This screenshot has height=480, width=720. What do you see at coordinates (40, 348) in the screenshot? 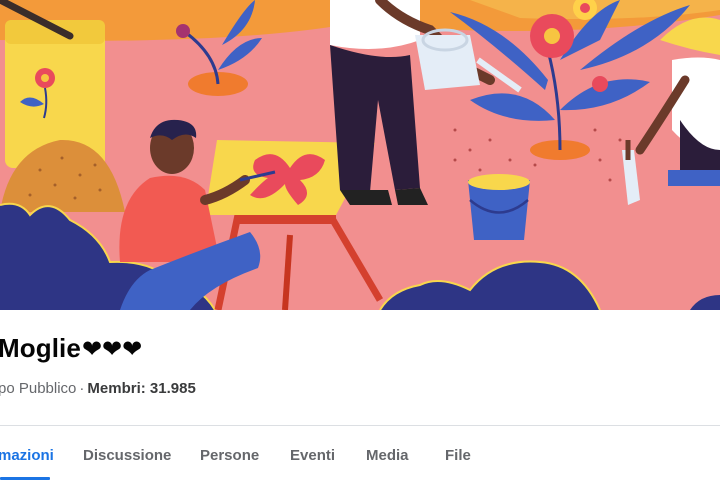
I see `group-title-text: Moglie` at bounding box center [40, 348].